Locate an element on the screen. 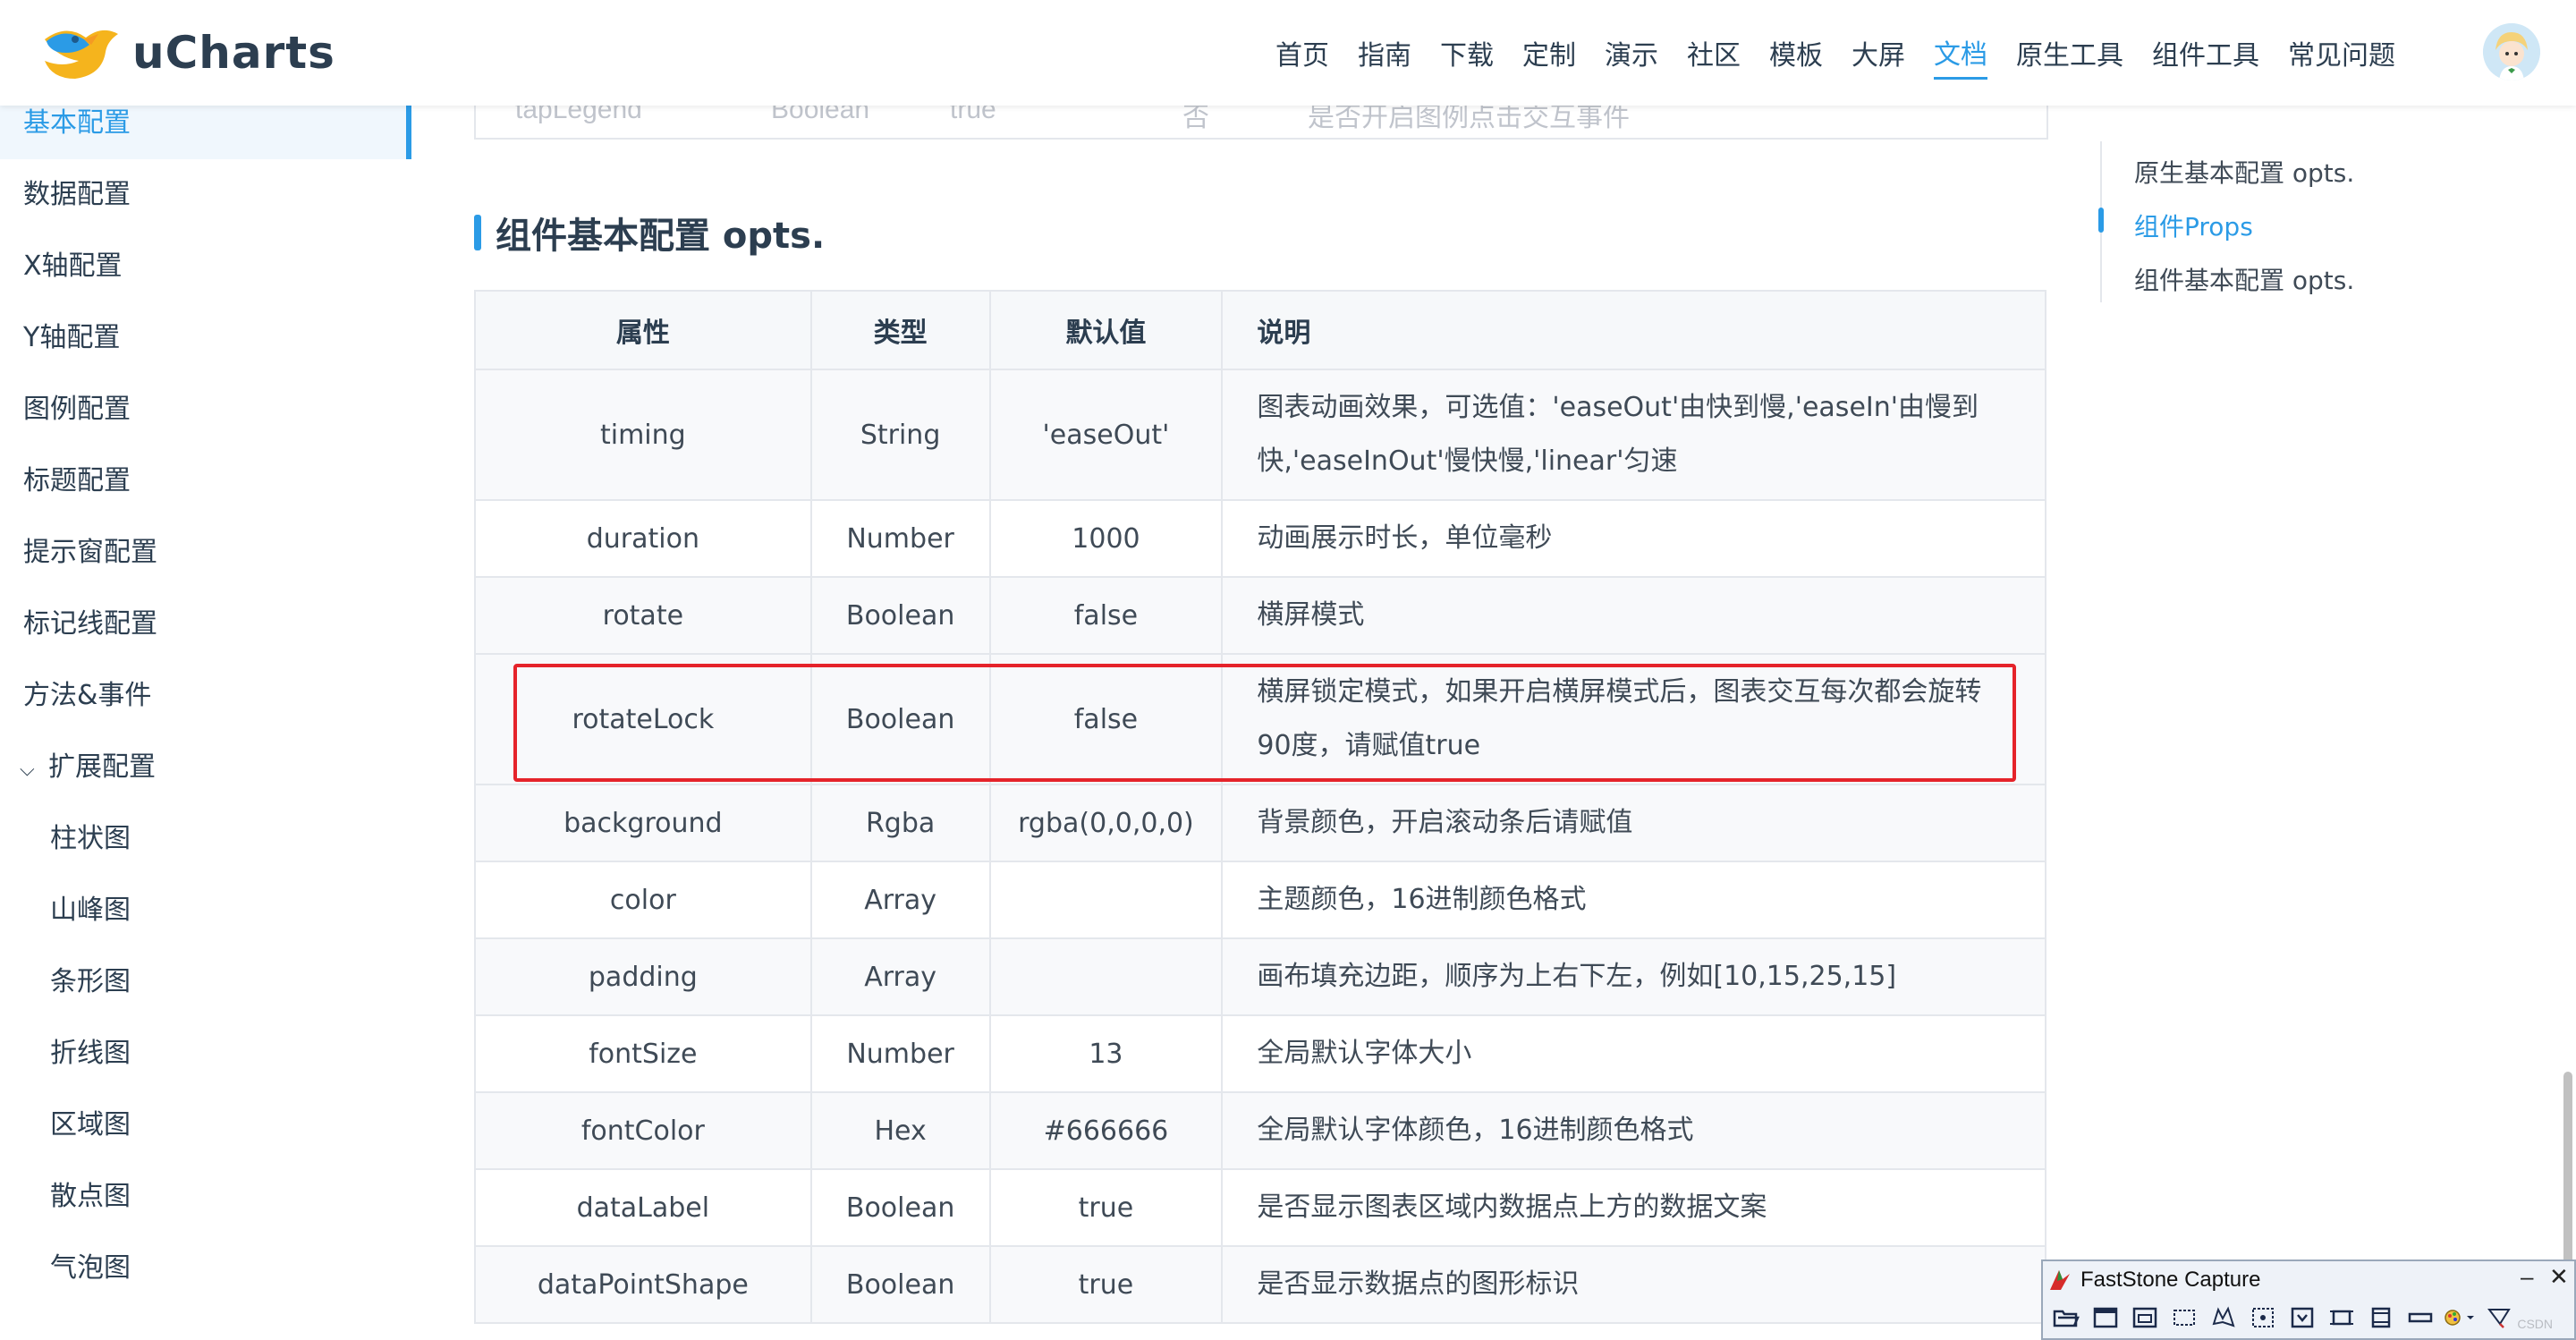 The height and width of the screenshot is (1340, 2576). output-settings-icon is located at coordinates (2460, 1318).